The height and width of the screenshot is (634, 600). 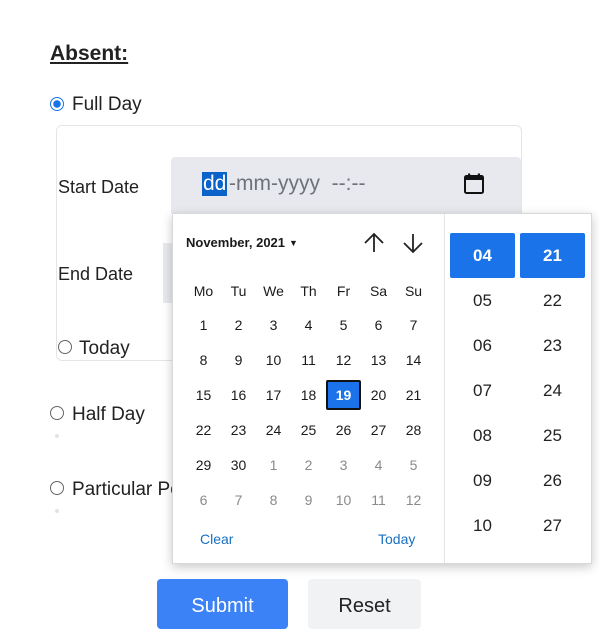 What do you see at coordinates (552, 435) in the screenshot?
I see `minute-option: 25` at bounding box center [552, 435].